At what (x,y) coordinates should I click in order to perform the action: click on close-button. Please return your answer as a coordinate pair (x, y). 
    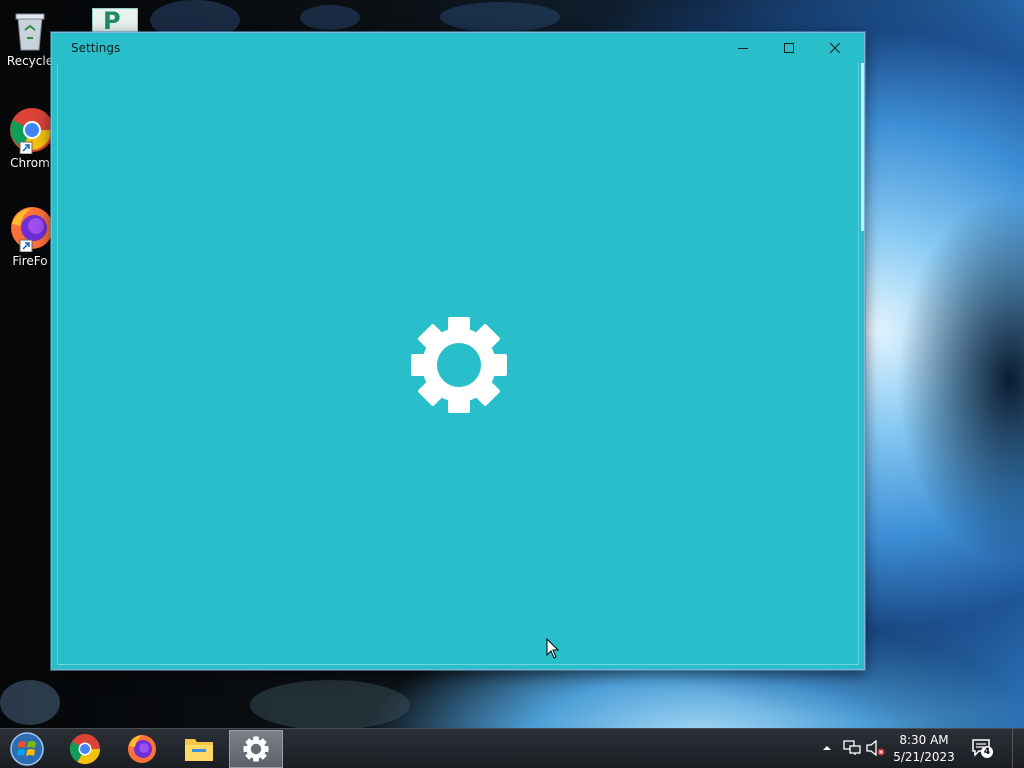
    Looking at the image, I should click on (835, 48).